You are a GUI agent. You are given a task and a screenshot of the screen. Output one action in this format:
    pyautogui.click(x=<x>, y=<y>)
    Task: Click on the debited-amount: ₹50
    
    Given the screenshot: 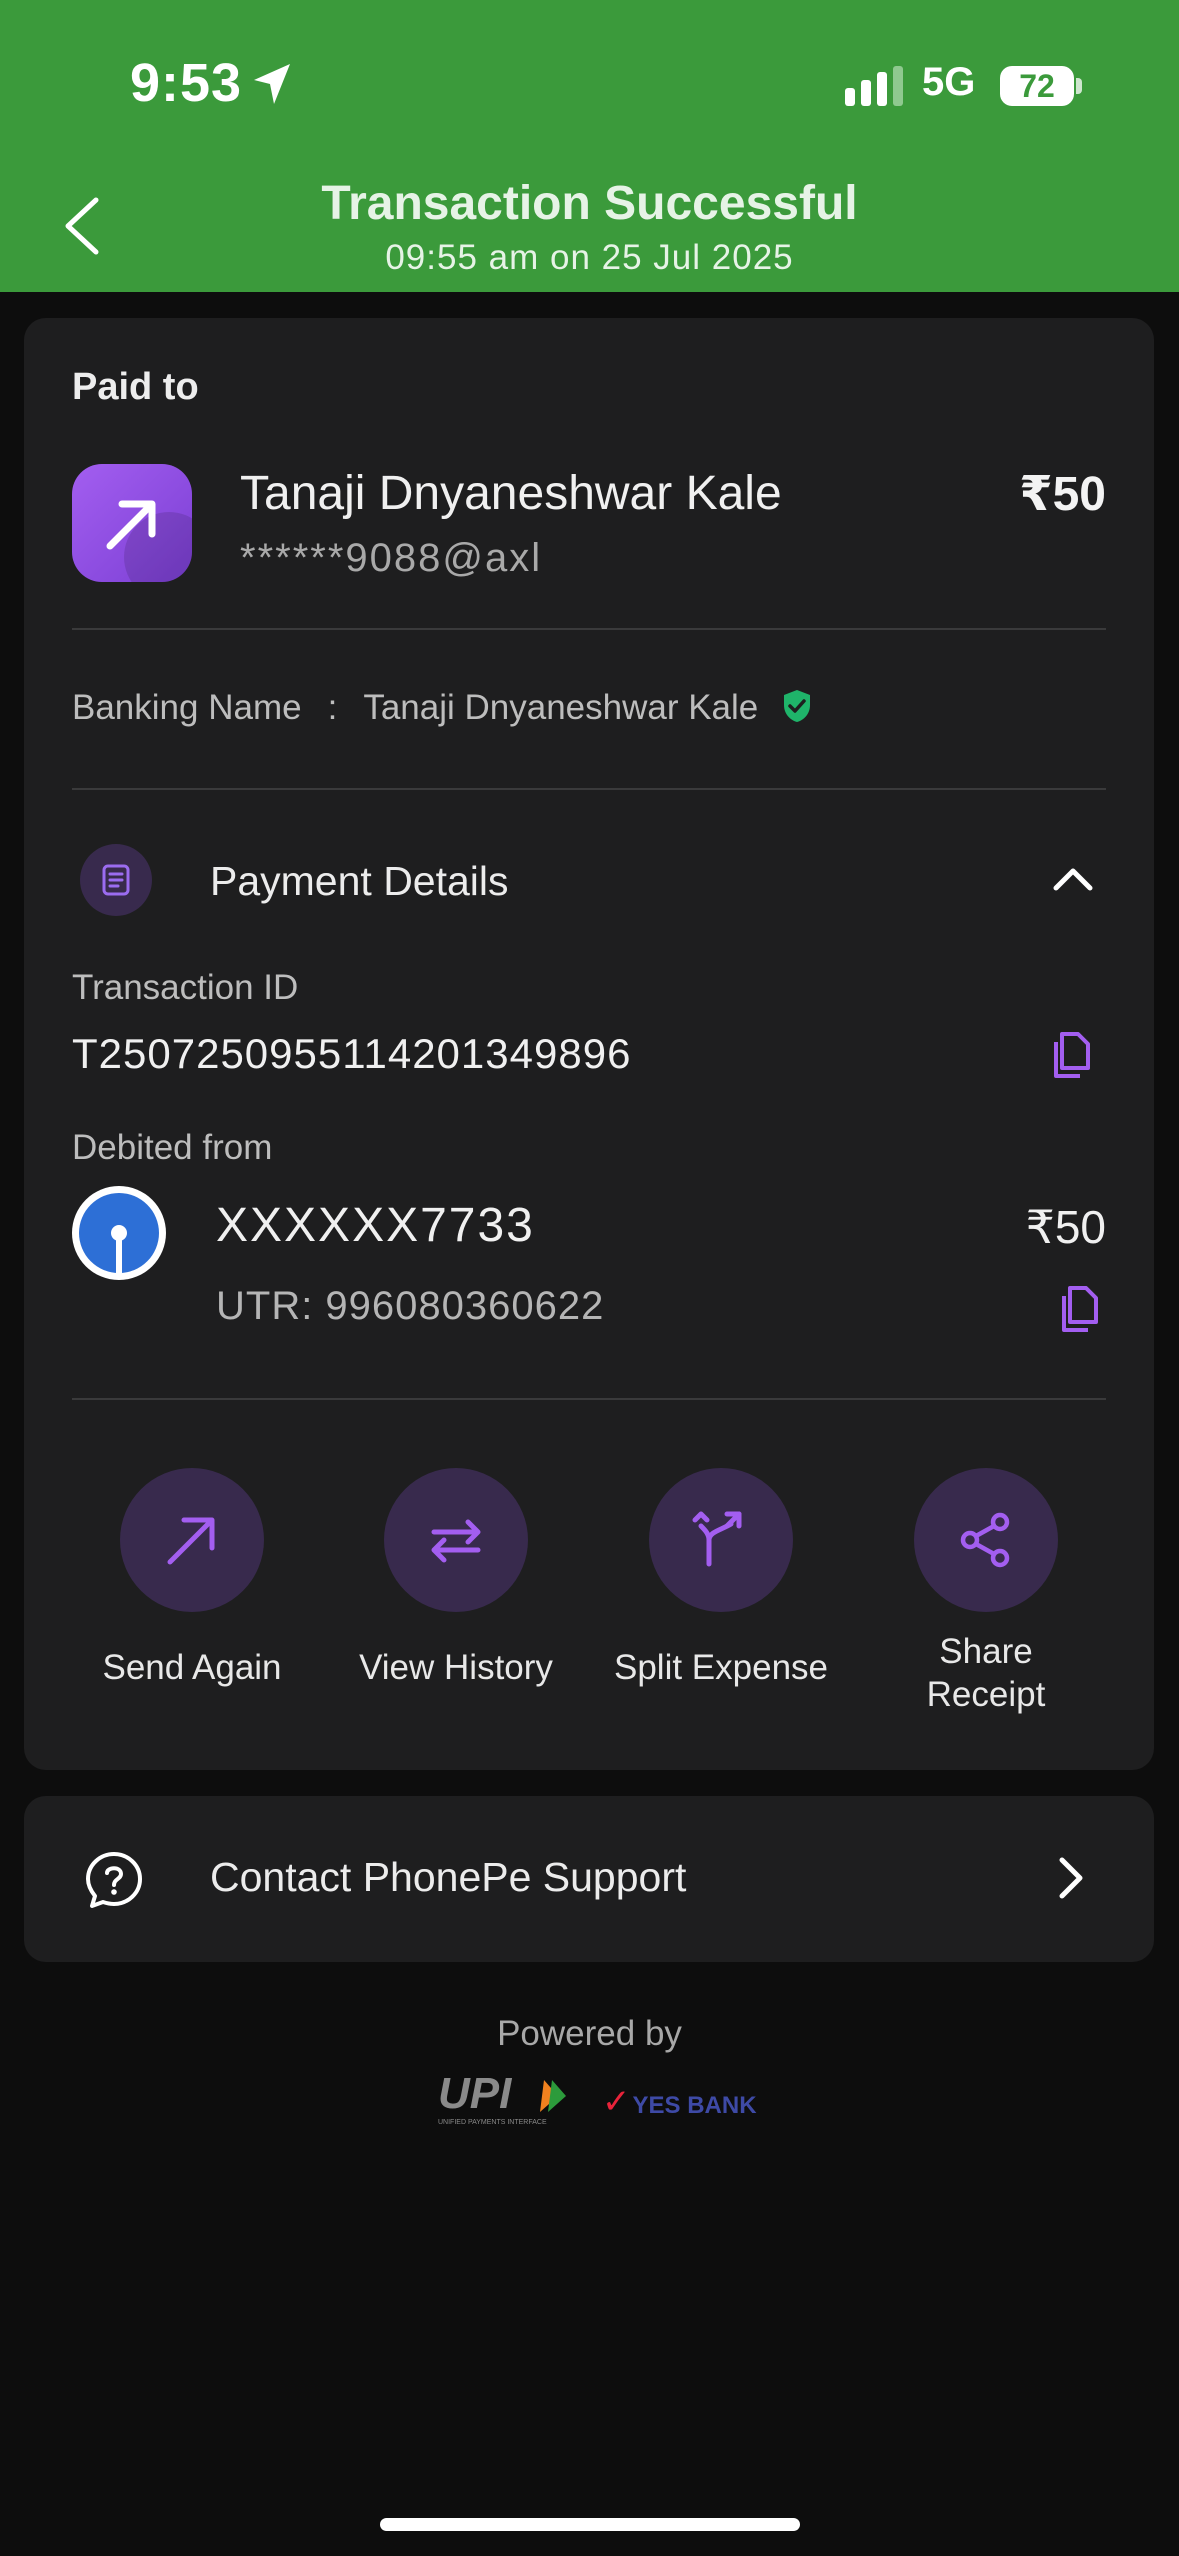 What is the action you would take?
    pyautogui.click(x=1065, y=1227)
    